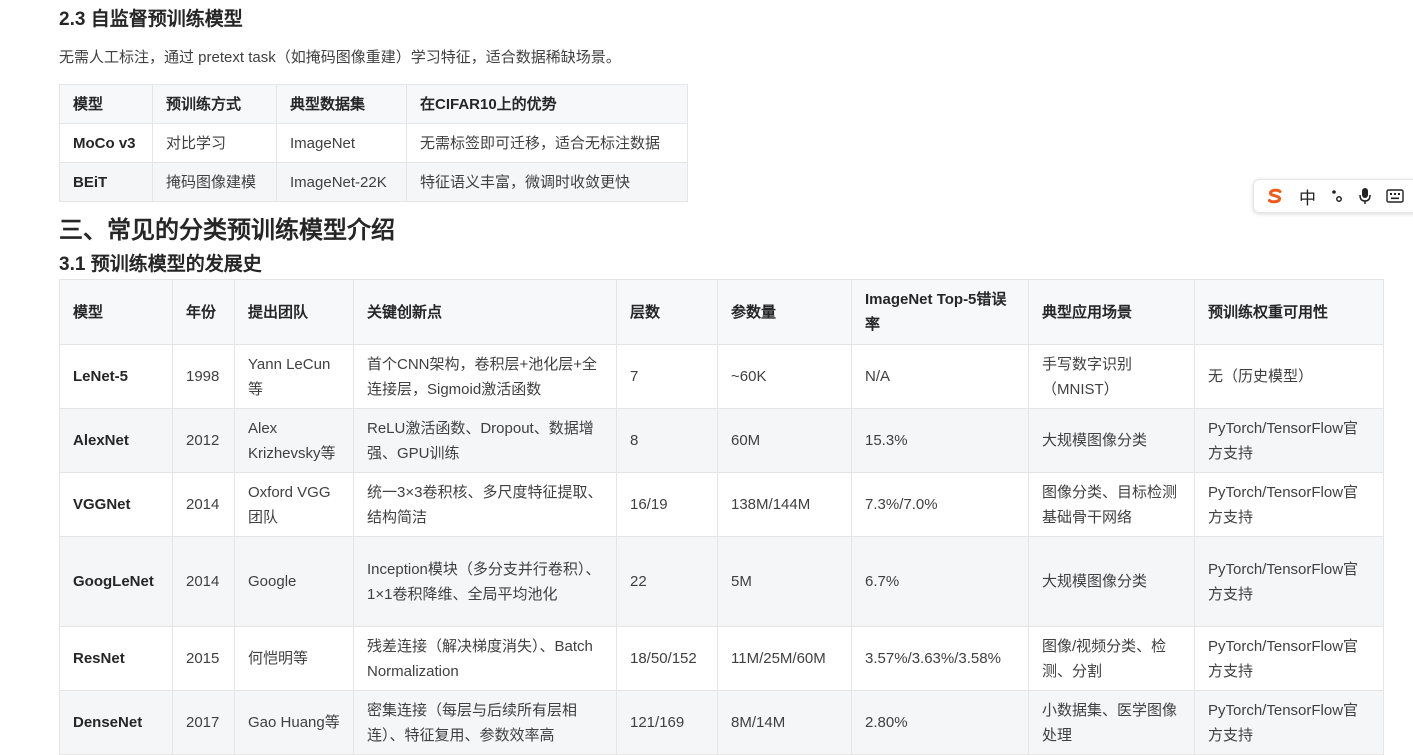  I want to click on ime-toolbar: 中, so click(1333, 196).